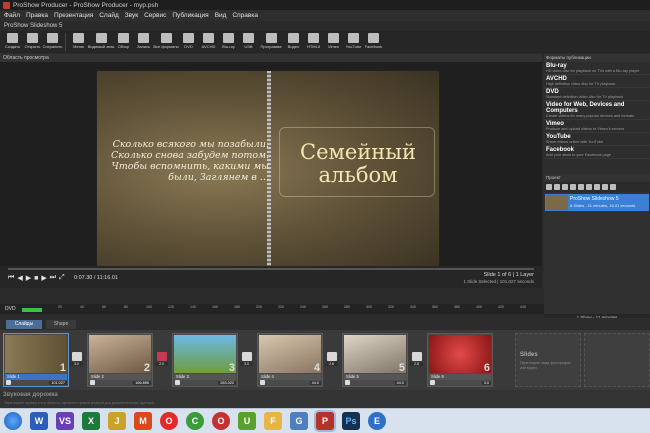 The width and height of the screenshot is (650, 433). Describe the element at coordinates (161, 360) in the screenshot. I see `transition-2: 2.0` at that location.